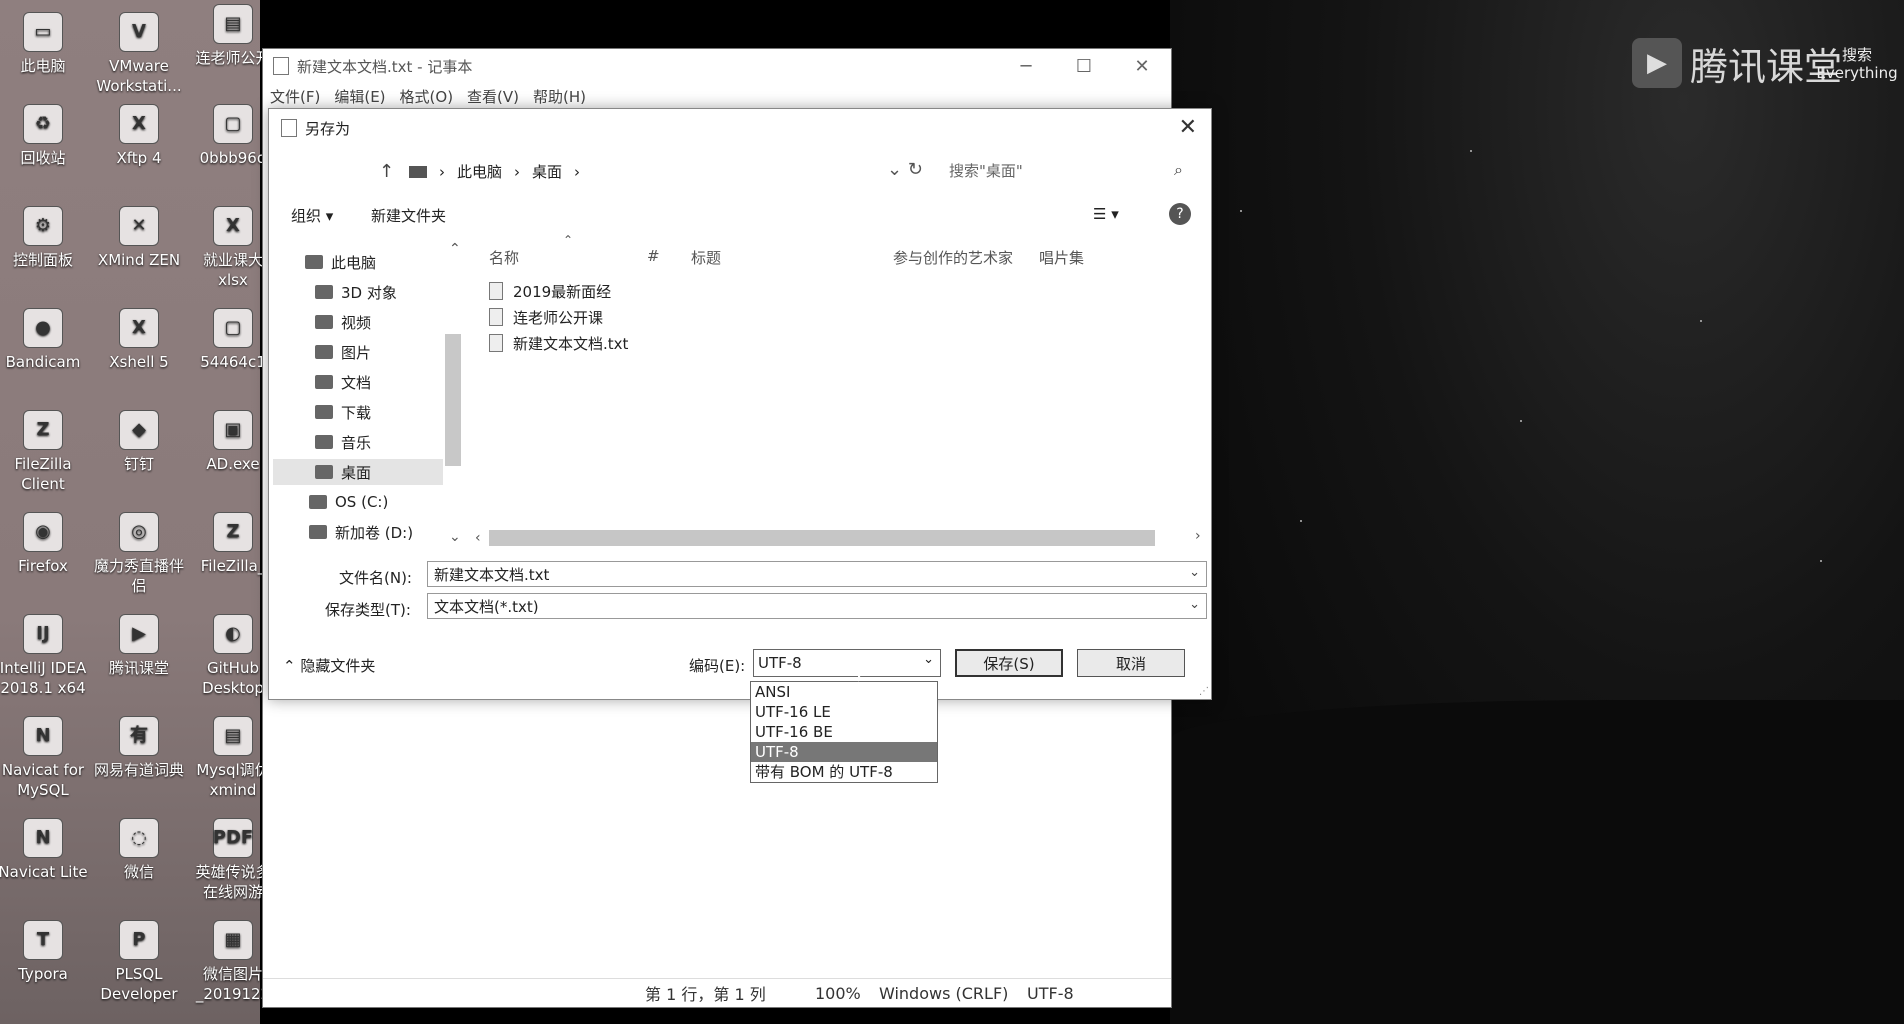 Image resolution: width=1904 pixels, height=1024 pixels. What do you see at coordinates (1069, 170) in the screenshot?
I see `search-input: 搜索"桌面" ⌕` at bounding box center [1069, 170].